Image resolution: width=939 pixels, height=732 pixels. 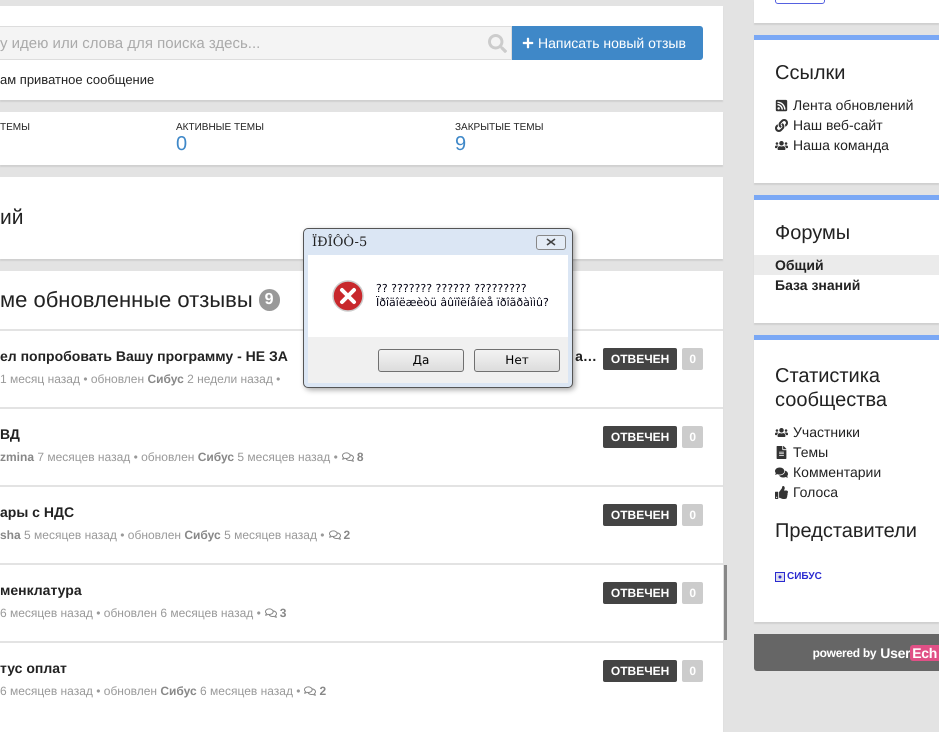 What do you see at coordinates (360, 457) in the screenshot?
I see `comment-count: 8` at bounding box center [360, 457].